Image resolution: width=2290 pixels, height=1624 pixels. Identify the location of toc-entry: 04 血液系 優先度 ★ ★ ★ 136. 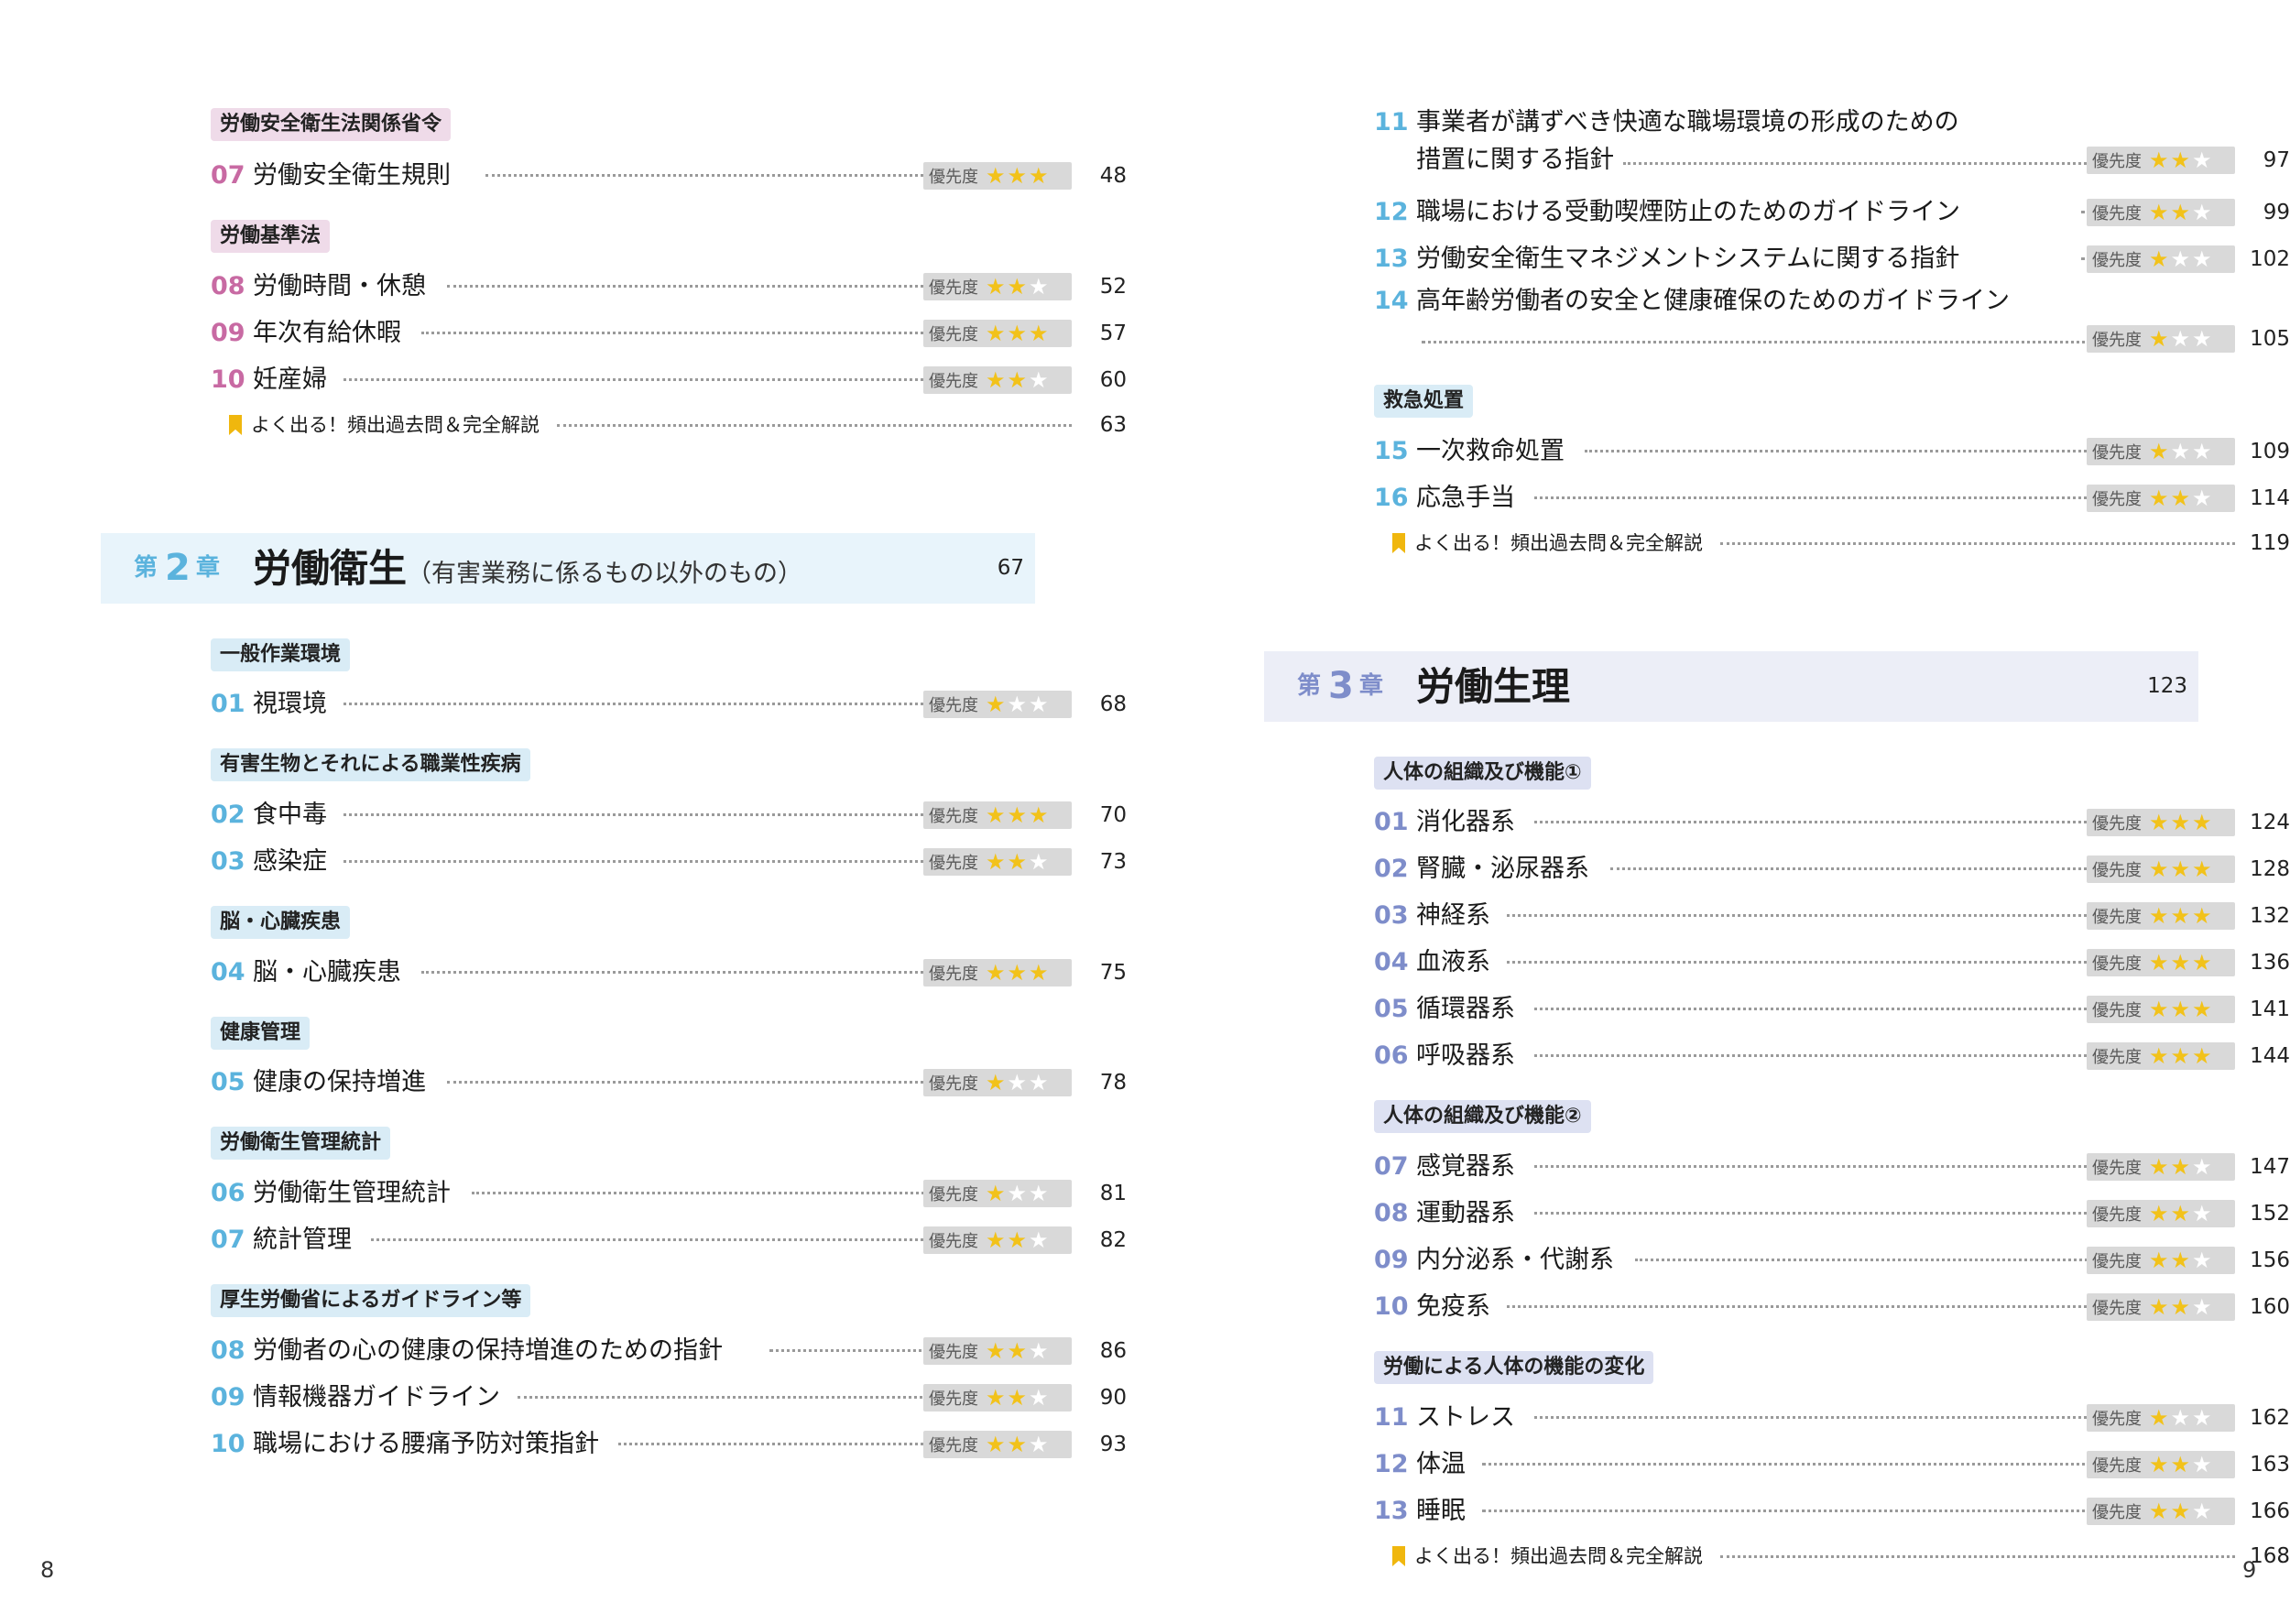
(1832, 962).